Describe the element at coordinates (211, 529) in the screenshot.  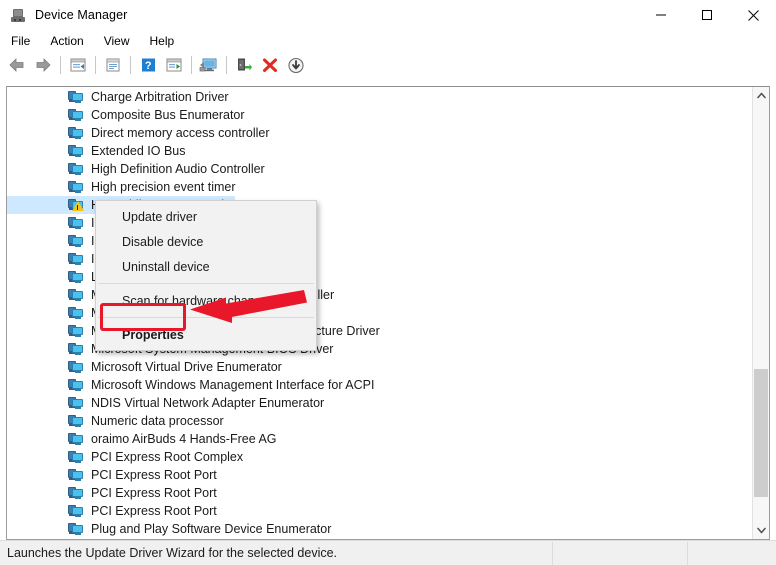
I see `device-row-label: Plug and Play Software Device Enumerator` at that location.